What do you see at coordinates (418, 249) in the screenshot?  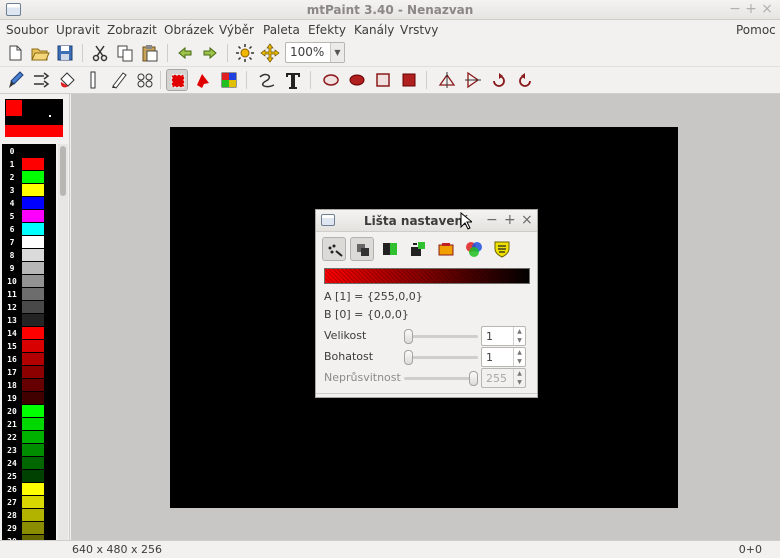 I see `tint-mode-icon` at bounding box center [418, 249].